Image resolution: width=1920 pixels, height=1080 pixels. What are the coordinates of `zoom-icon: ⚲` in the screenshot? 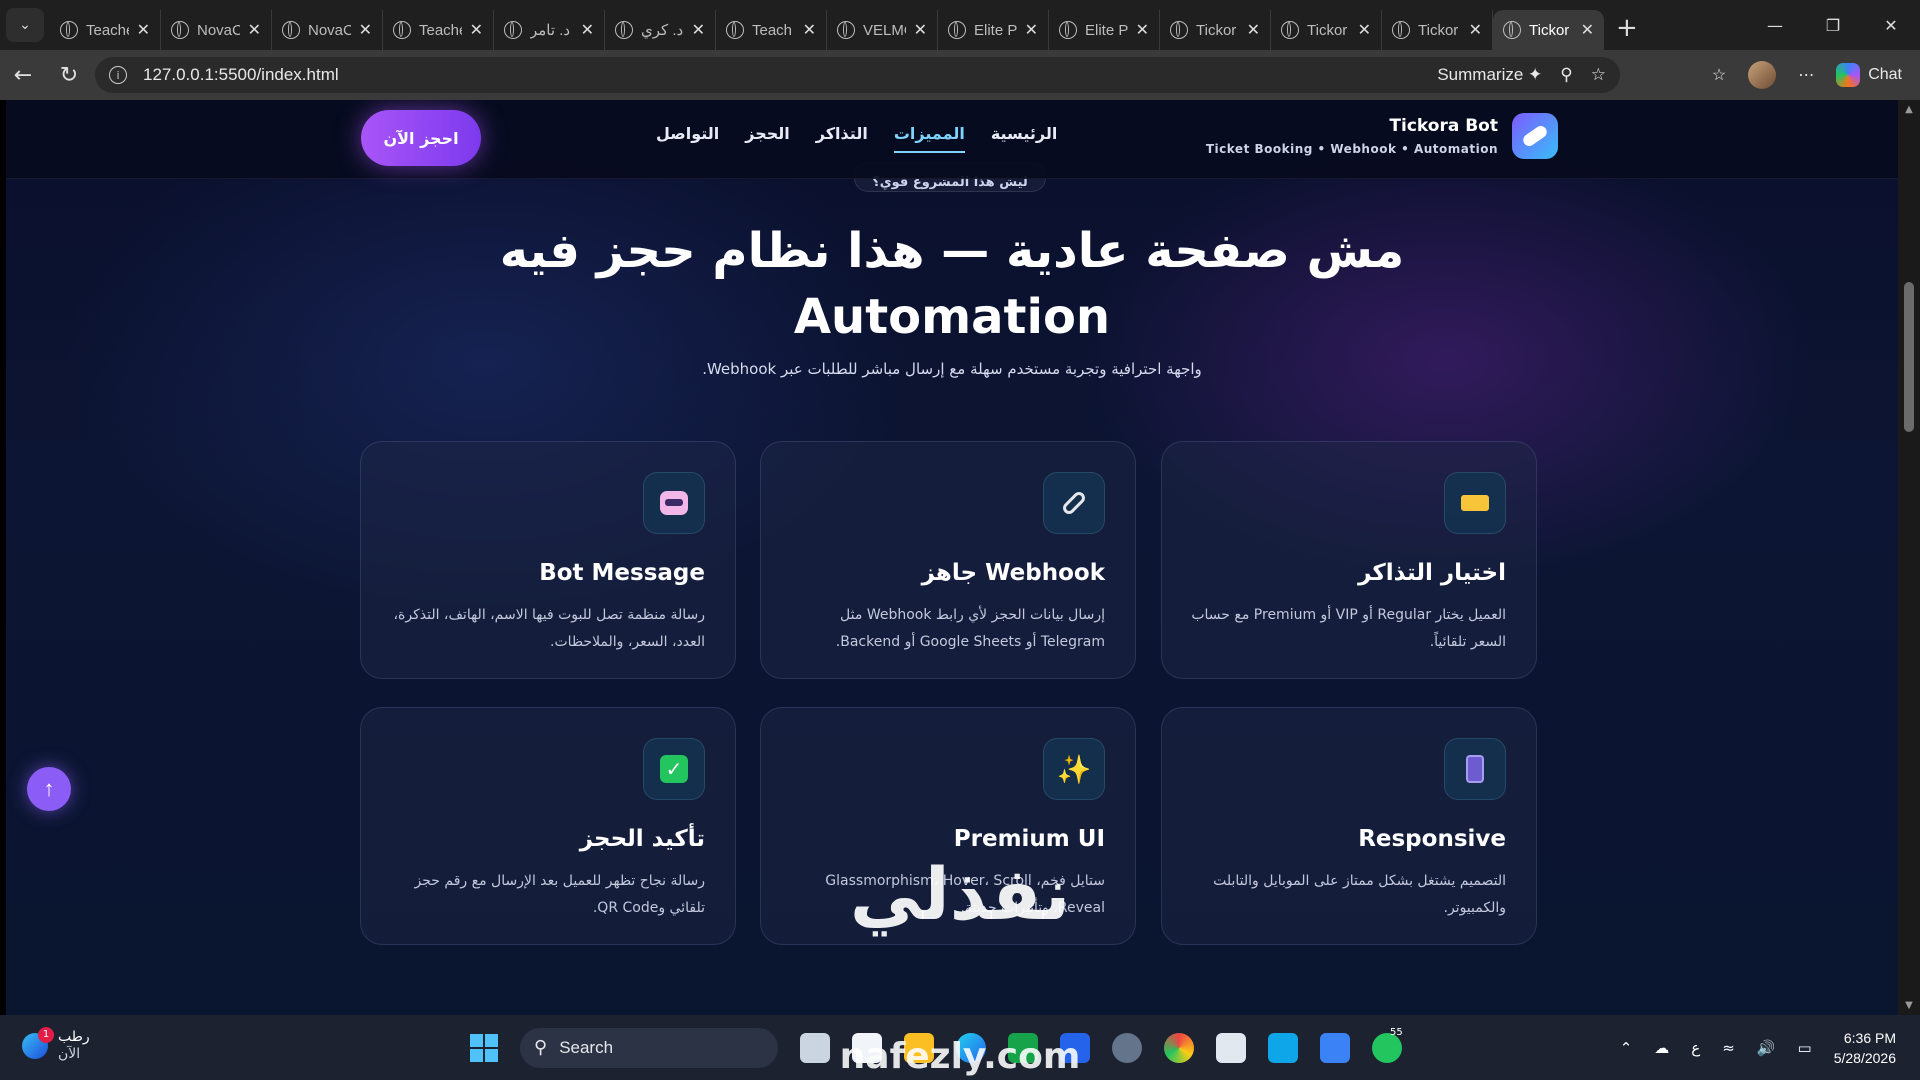 It's located at (1566, 75).